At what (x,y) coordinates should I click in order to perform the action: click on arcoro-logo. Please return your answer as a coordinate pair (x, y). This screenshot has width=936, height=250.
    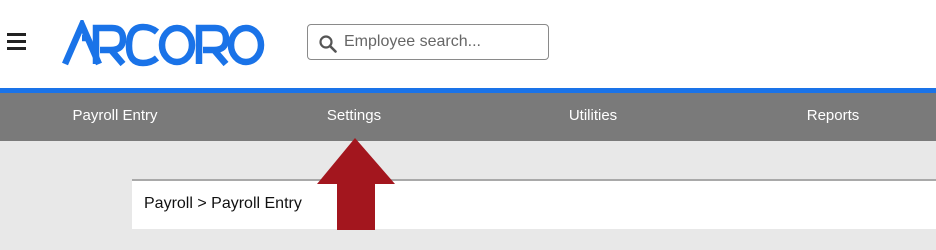
    Looking at the image, I should click on (164, 44).